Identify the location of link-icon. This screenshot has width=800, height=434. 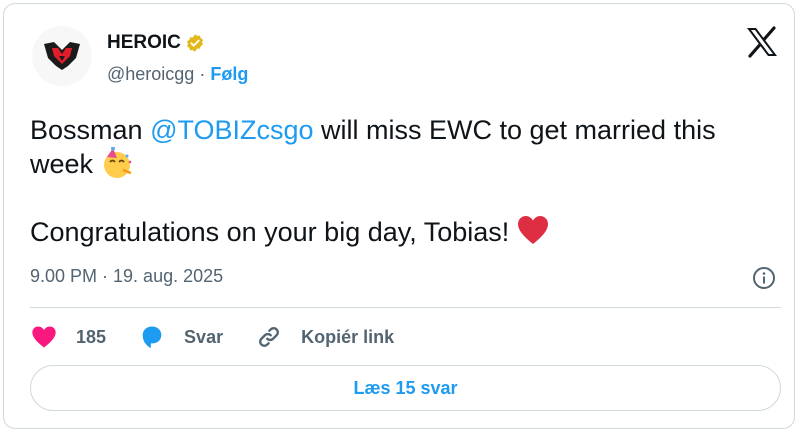
(269, 337).